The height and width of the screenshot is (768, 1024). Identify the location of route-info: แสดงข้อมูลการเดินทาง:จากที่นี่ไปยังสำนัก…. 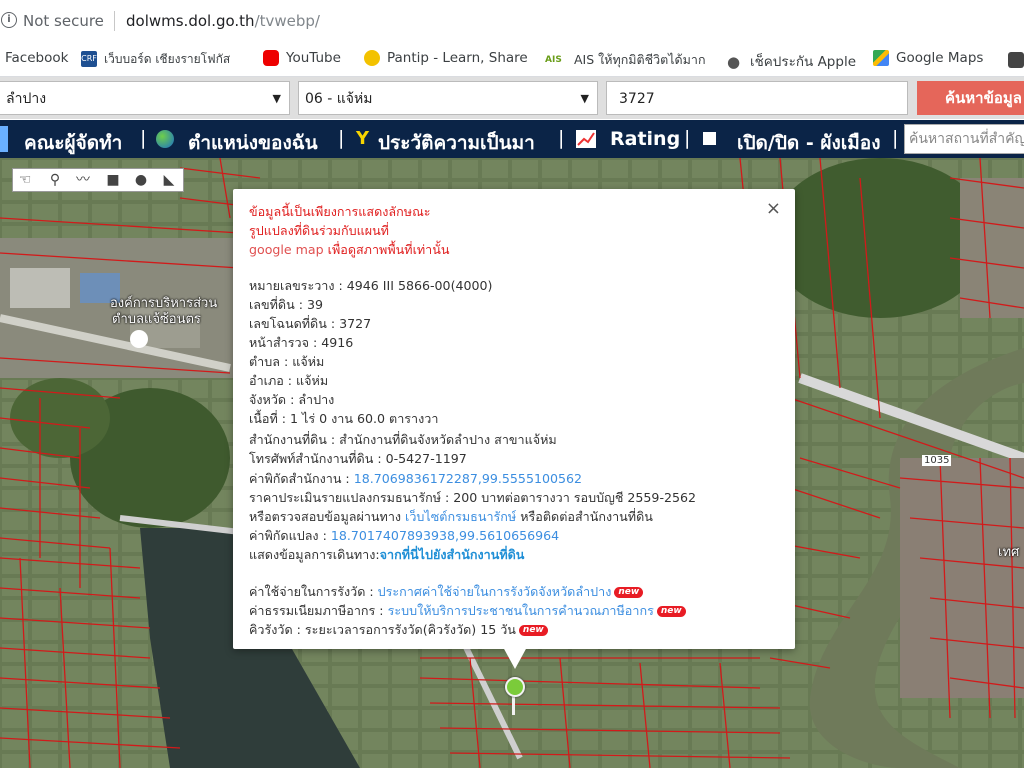
(387, 554).